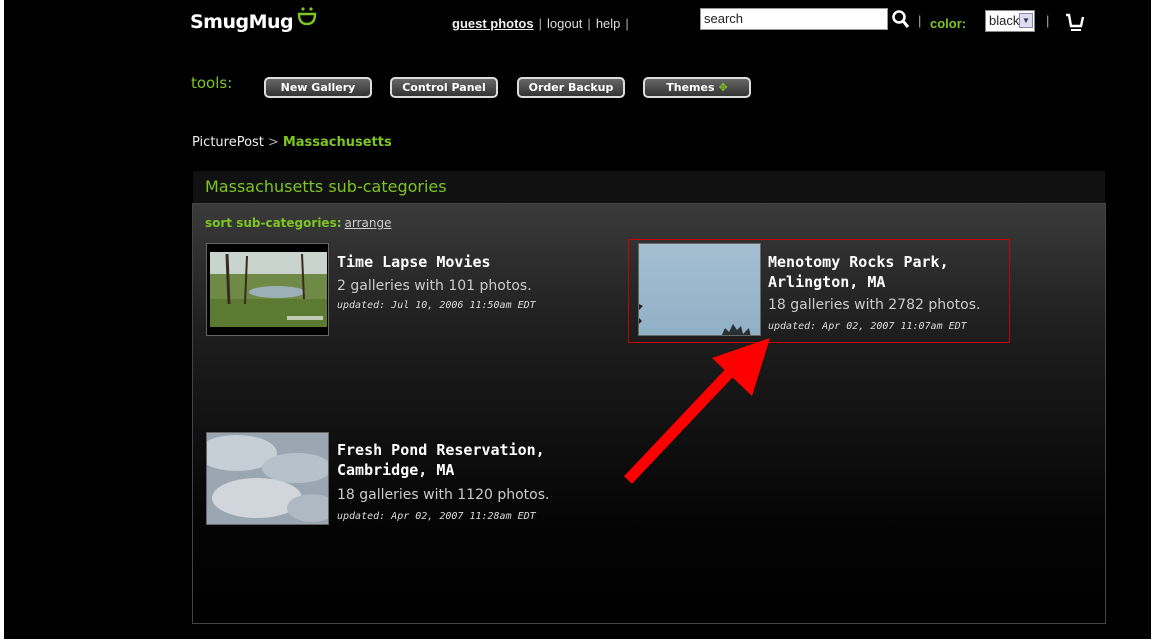 Image resolution: width=1153 pixels, height=641 pixels. I want to click on tools-label: tools:, so click(212, 83).